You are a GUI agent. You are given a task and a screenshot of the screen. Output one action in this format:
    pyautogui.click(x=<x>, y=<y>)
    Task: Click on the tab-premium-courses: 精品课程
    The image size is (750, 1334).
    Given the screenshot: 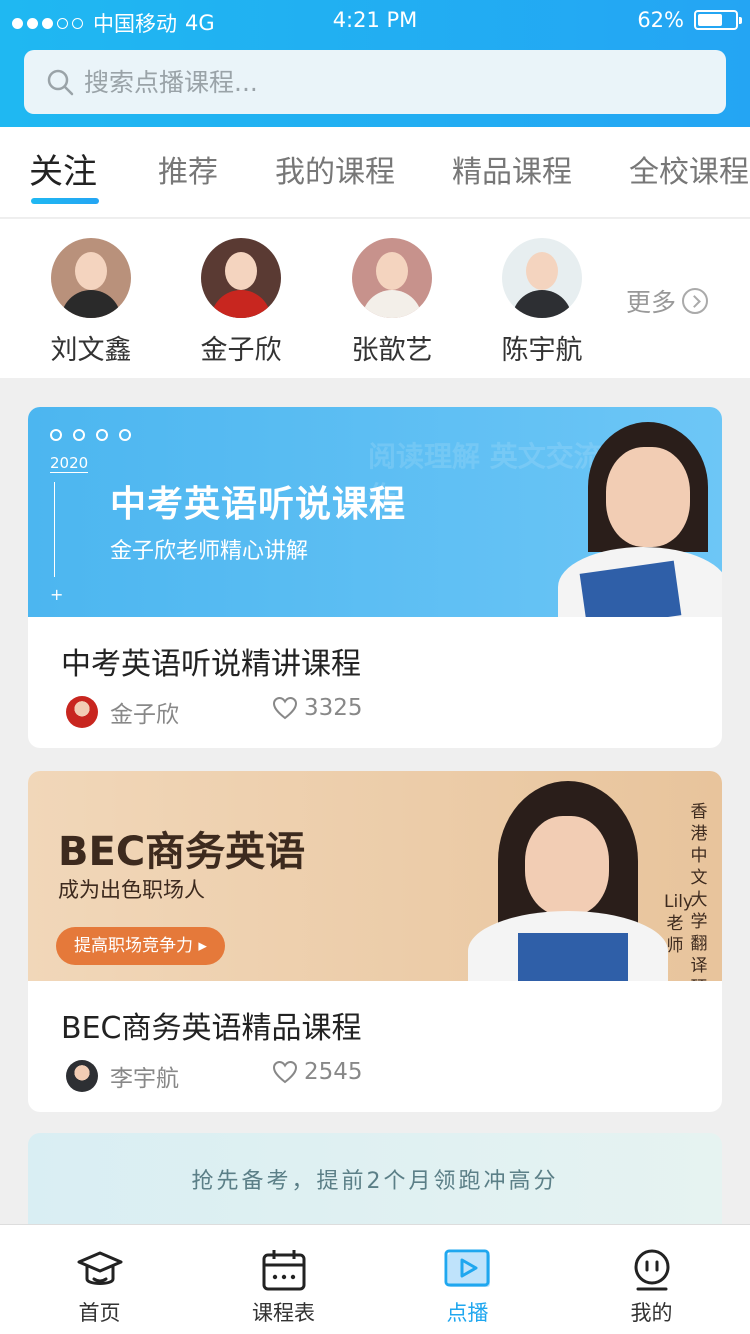 What is the action you would take?
    pyautogui.click(x=512, y=169)
    